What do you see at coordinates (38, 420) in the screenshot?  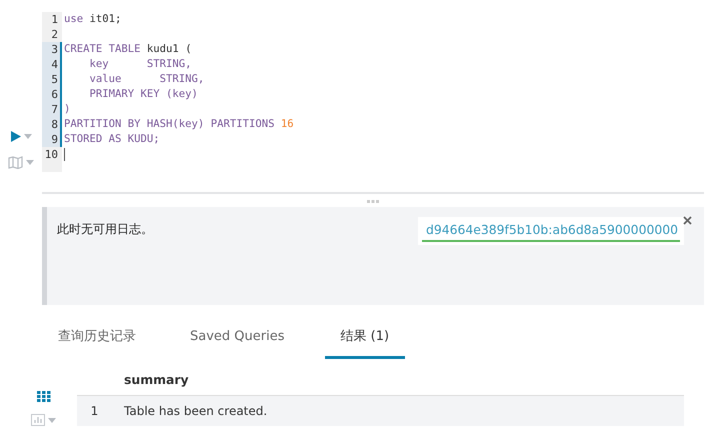 I see `bar-chart-icon` at bounding box center [38, 420].